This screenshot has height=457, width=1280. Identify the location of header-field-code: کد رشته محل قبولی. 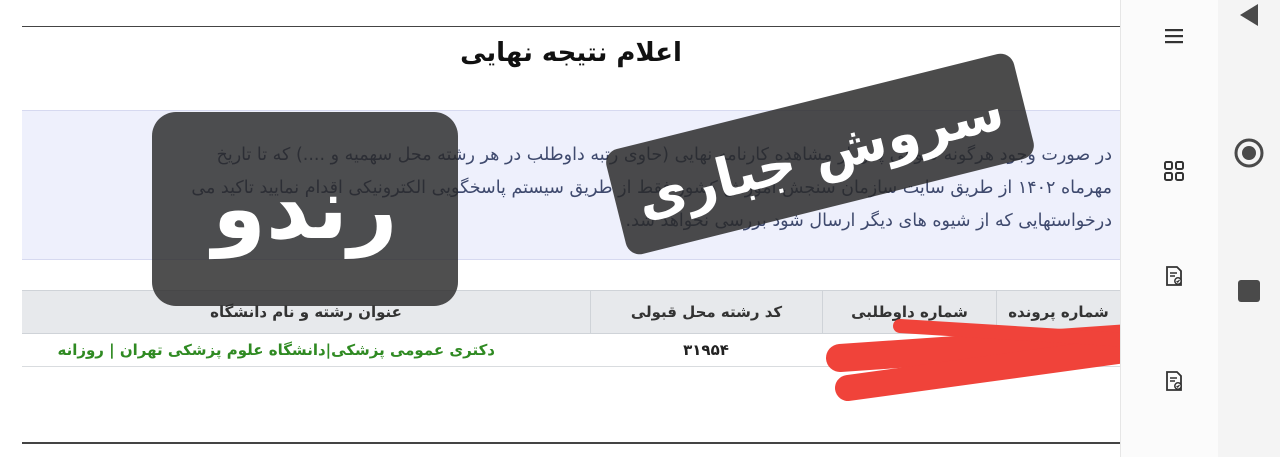
(706, 312).